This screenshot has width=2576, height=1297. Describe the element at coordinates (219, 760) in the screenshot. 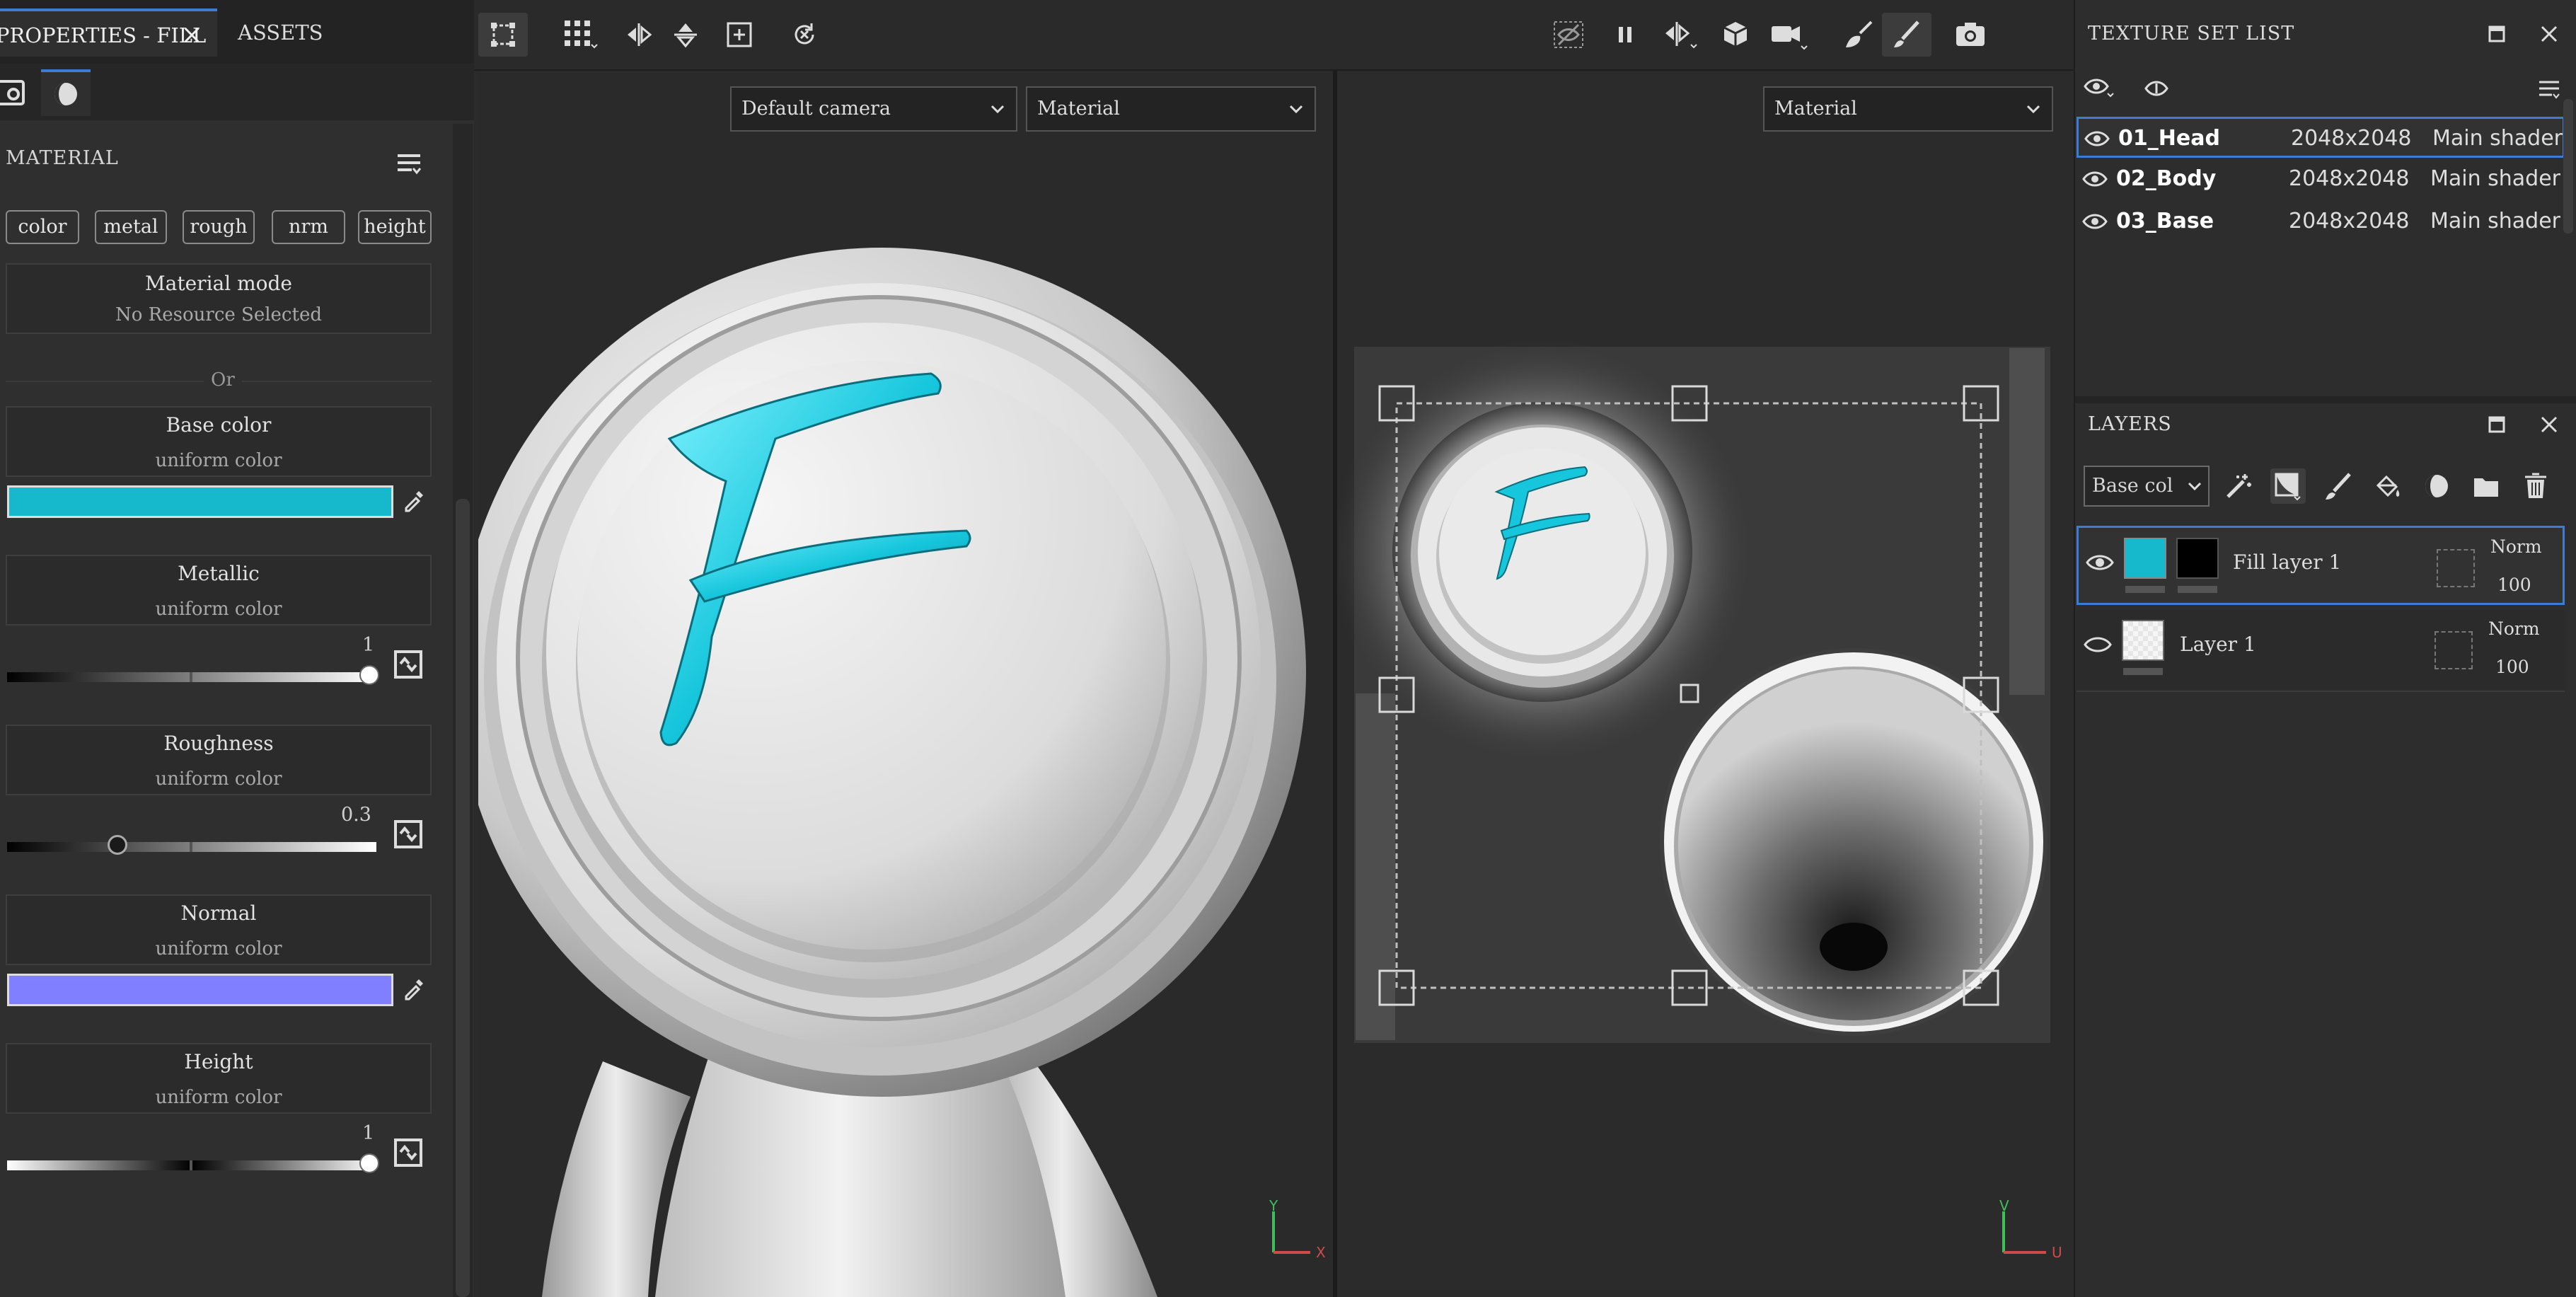

I see `roughness-field: Roughness uniform color` at that location.